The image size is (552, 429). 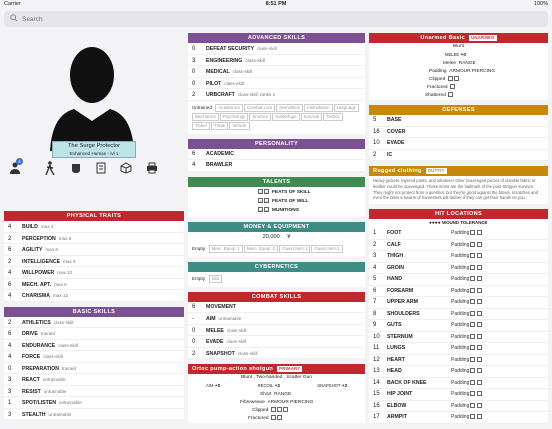 What do you see at coordinates (458, 315) in the screenshot?
I see `list-item: 8 Shoulders Padding` at bounding box center [458, 315].